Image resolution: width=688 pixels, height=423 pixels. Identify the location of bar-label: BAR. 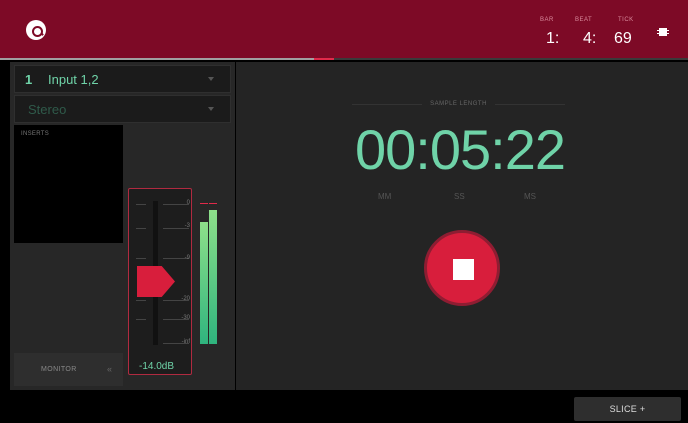
(547, 20).